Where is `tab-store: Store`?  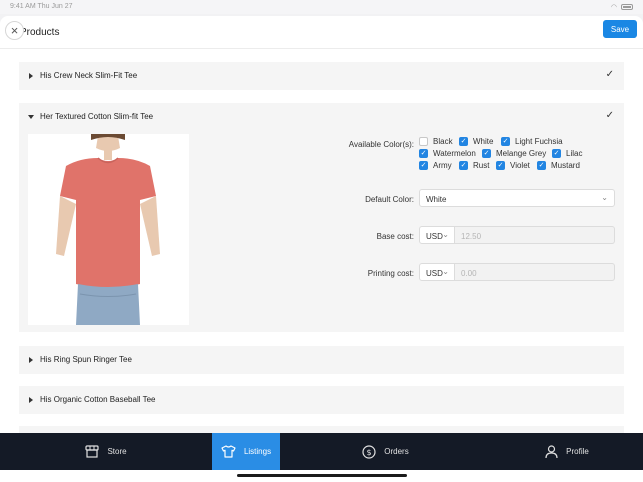
tab-store: Store is located at coordinates (106, 451).